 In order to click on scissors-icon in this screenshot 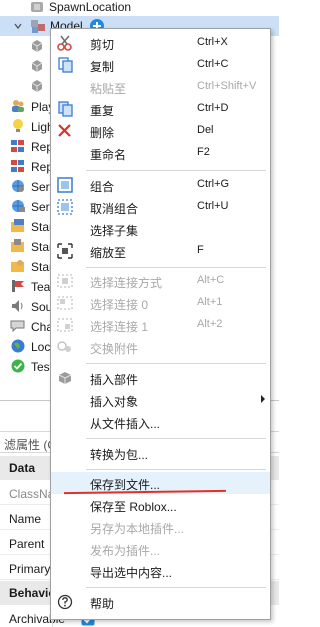, I will do `click(64, 43)`.